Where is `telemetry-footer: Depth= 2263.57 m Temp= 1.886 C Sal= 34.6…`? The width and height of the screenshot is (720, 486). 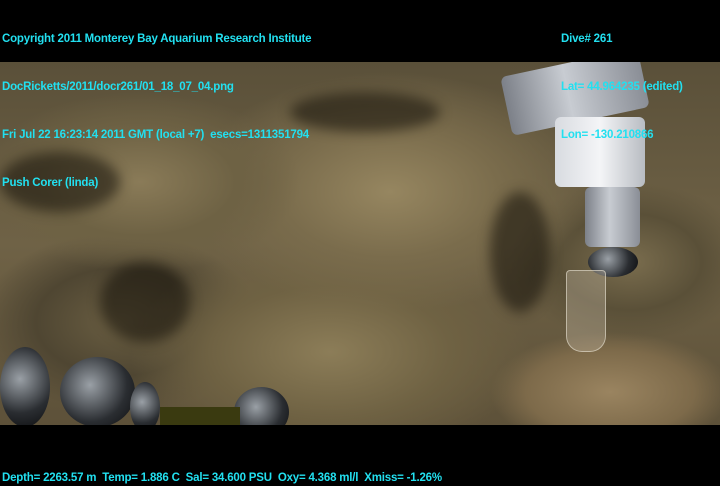
telemetry-footer: Depth= 2263.57 m Temp= 1.886 C Sal= 34.6… is located at coordinates (222, 478).